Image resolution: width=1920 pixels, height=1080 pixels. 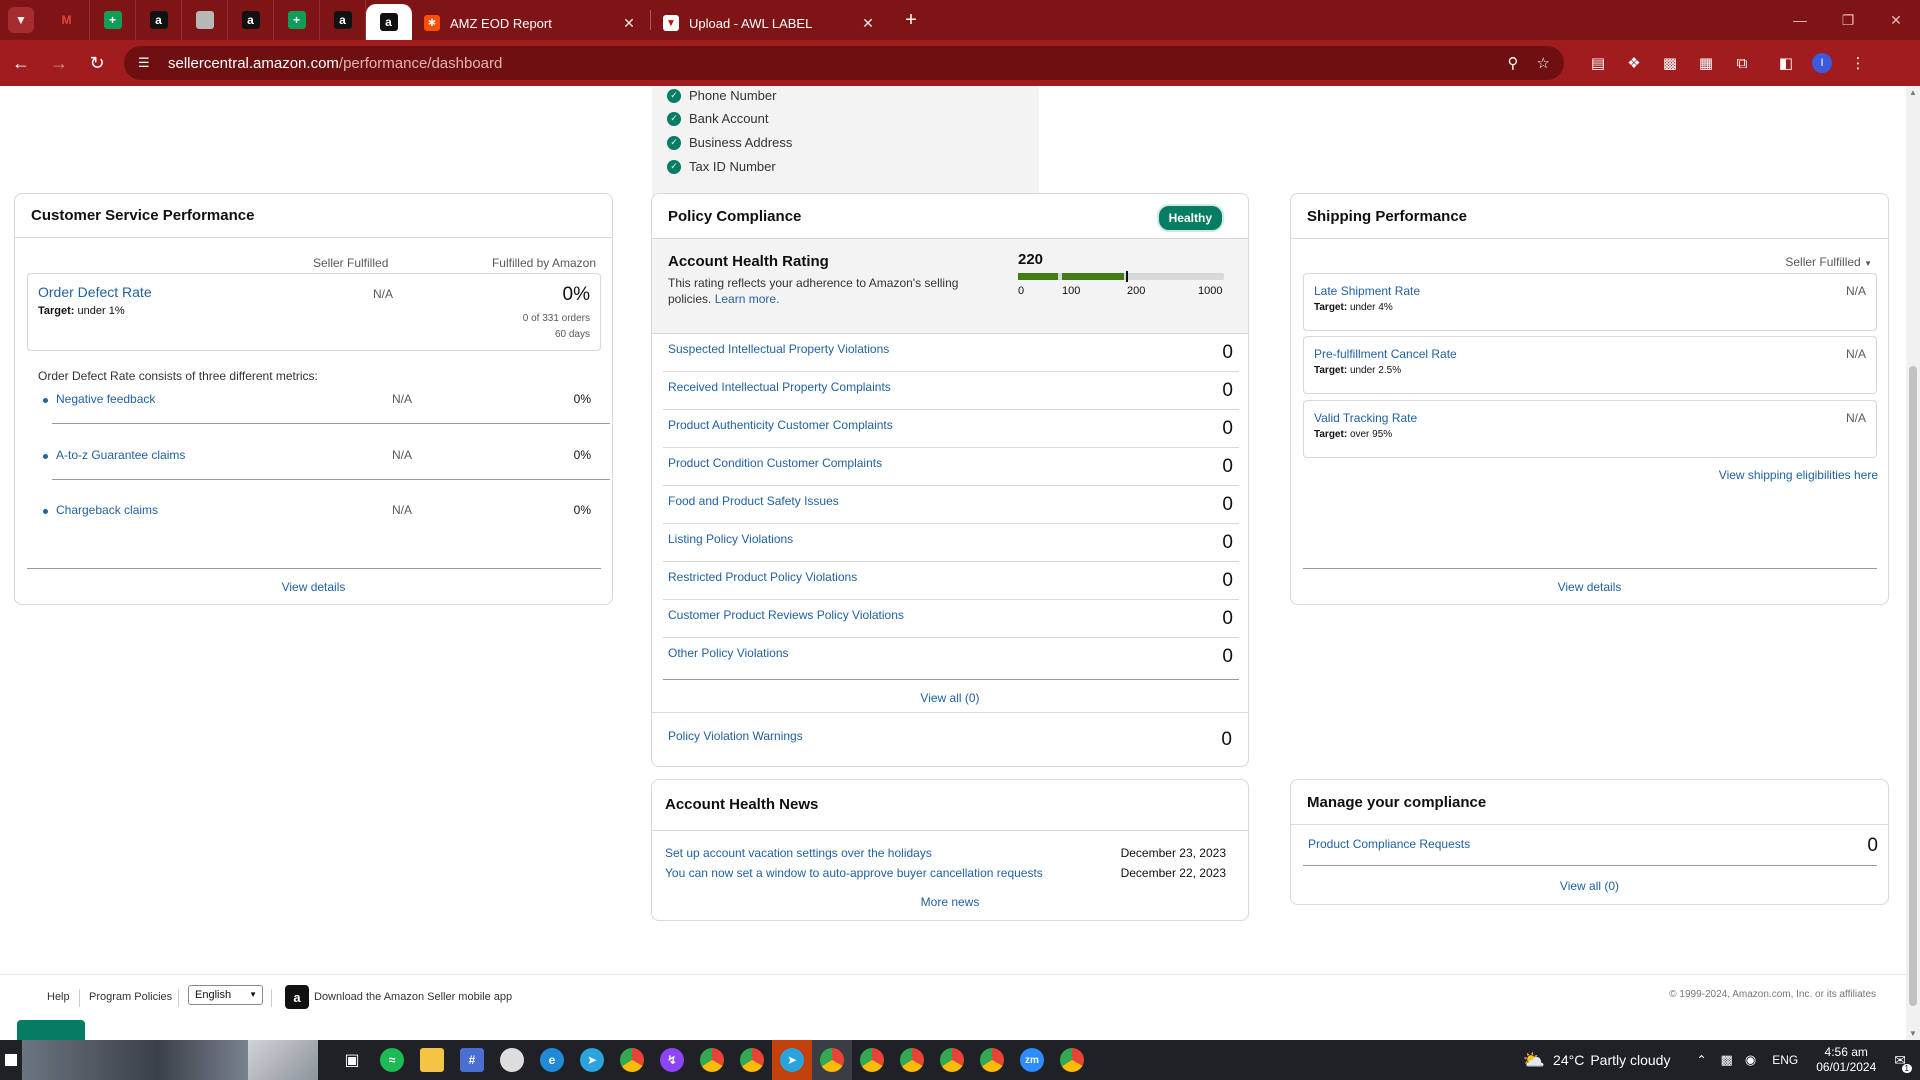 What do you see at coordinates (59, 63) in the screenshot?
I see `forward-button: →` at bounding box center [59, 63].